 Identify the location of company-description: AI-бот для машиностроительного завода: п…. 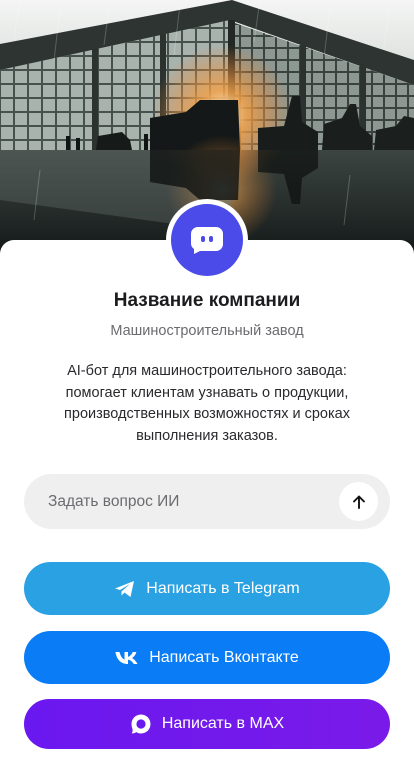
(207, 403).